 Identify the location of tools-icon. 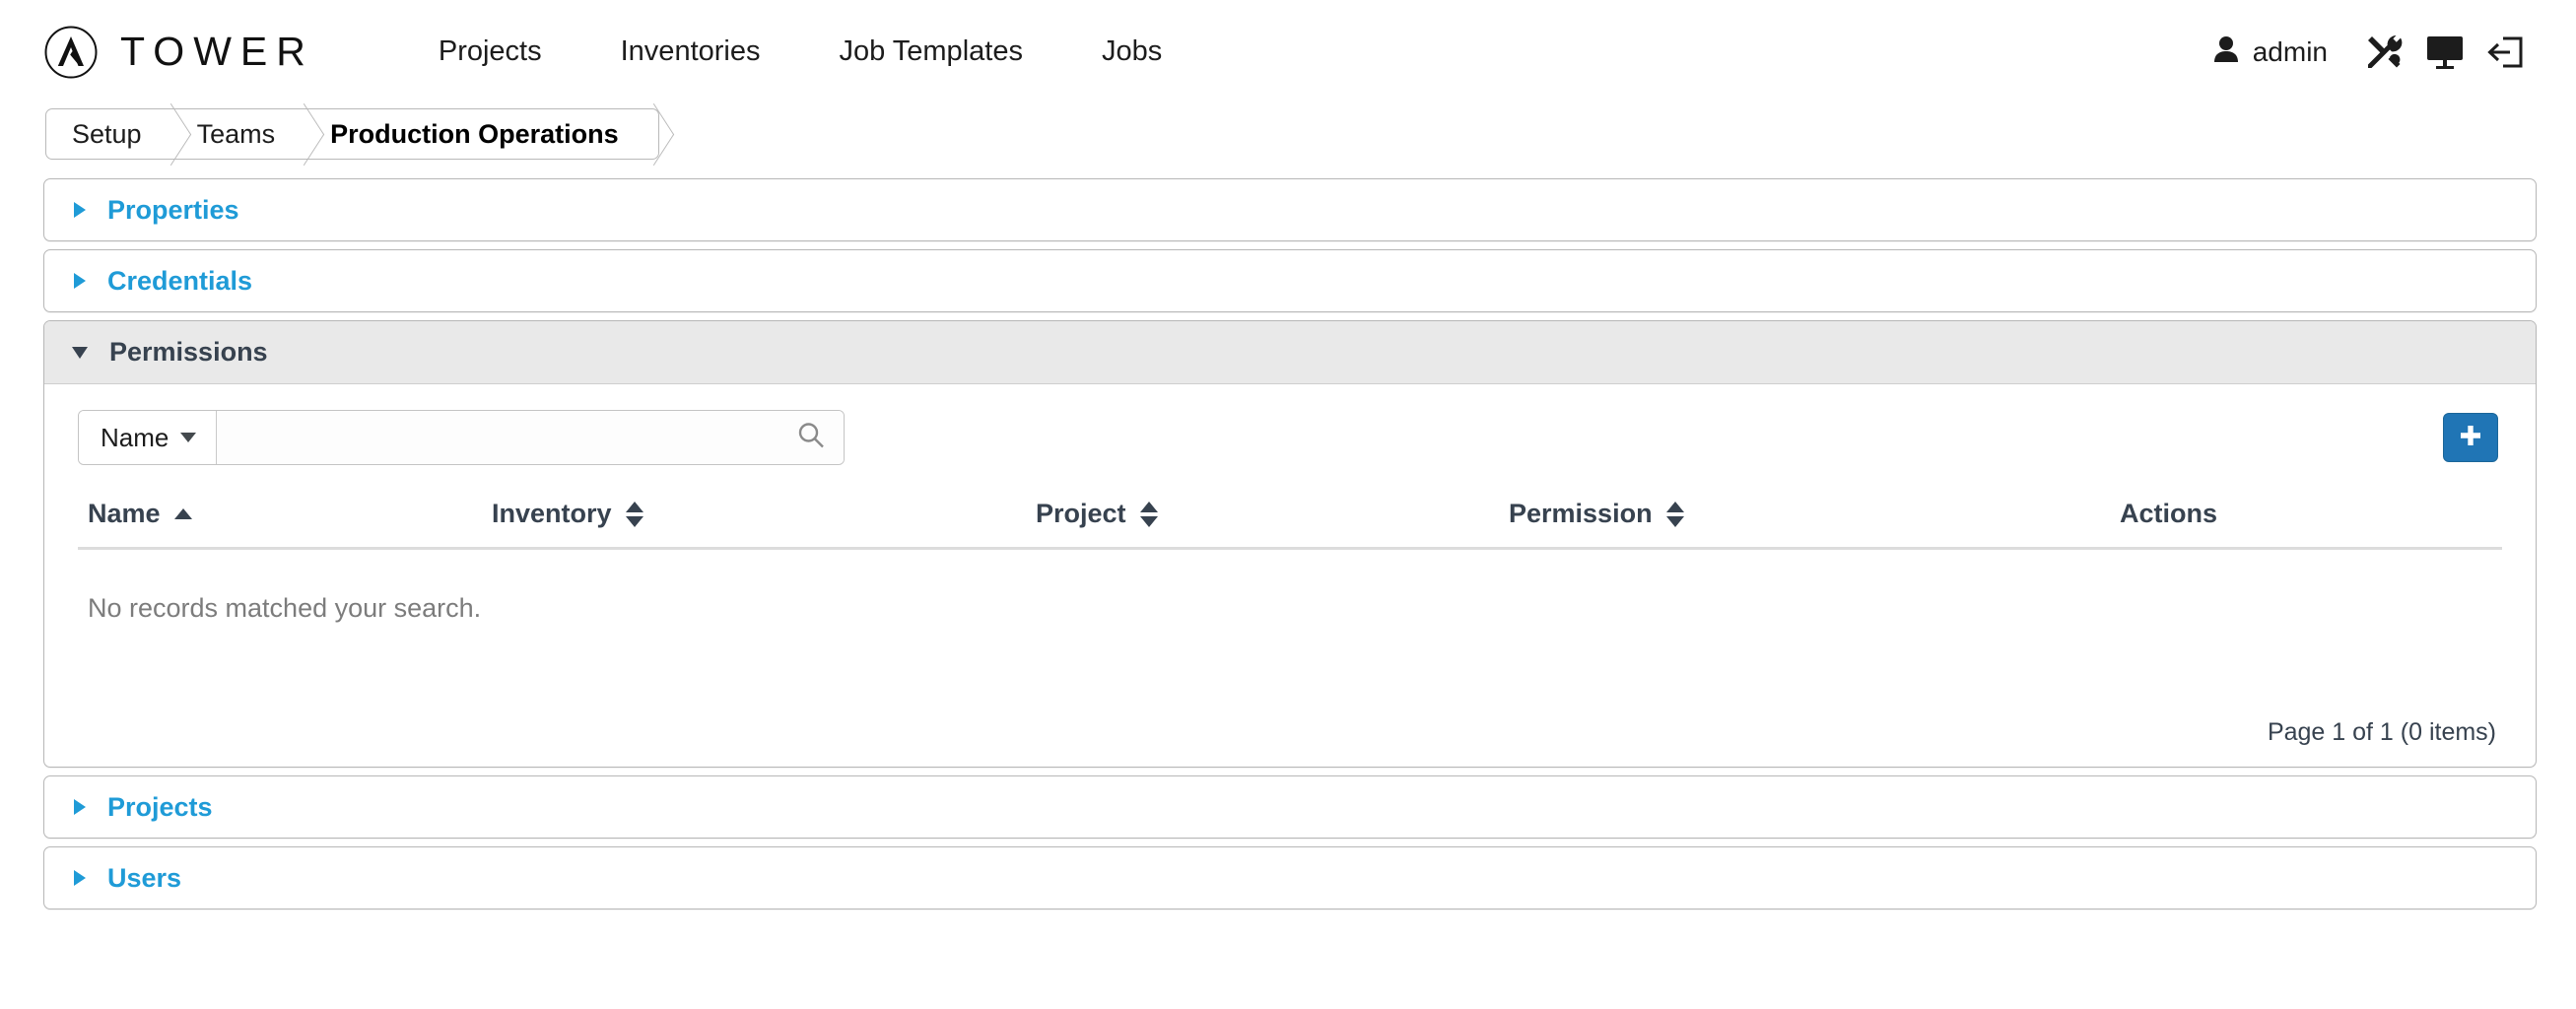
(2383, 52).